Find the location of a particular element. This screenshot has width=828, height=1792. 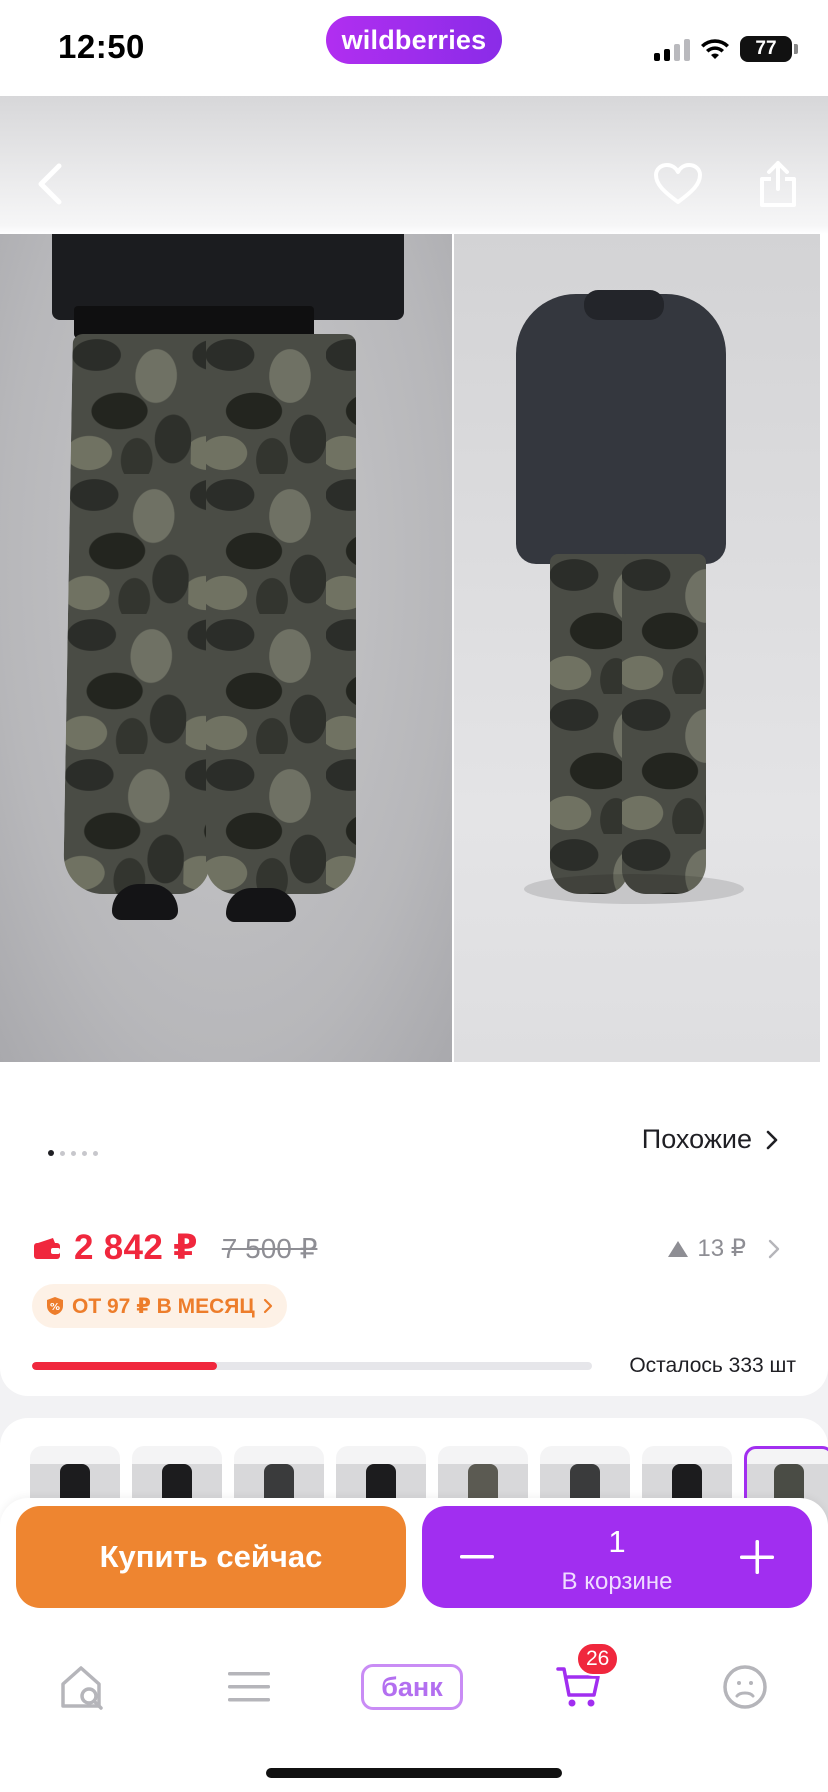

similar-label: Похожие is located at coordinates (696, 1139).